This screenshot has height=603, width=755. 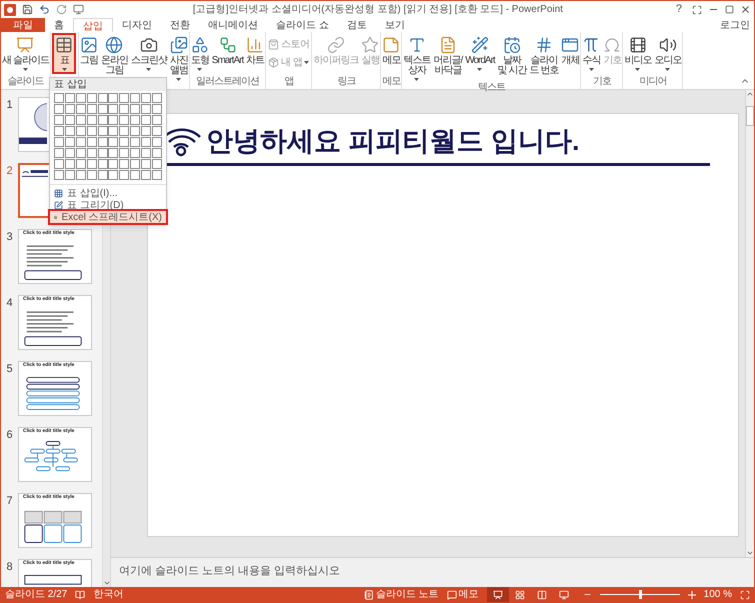 What do you see at coordinates (591, 53) in the screenshot?
I see `ribbon-button: 수식` at bounding box center [591, 53].